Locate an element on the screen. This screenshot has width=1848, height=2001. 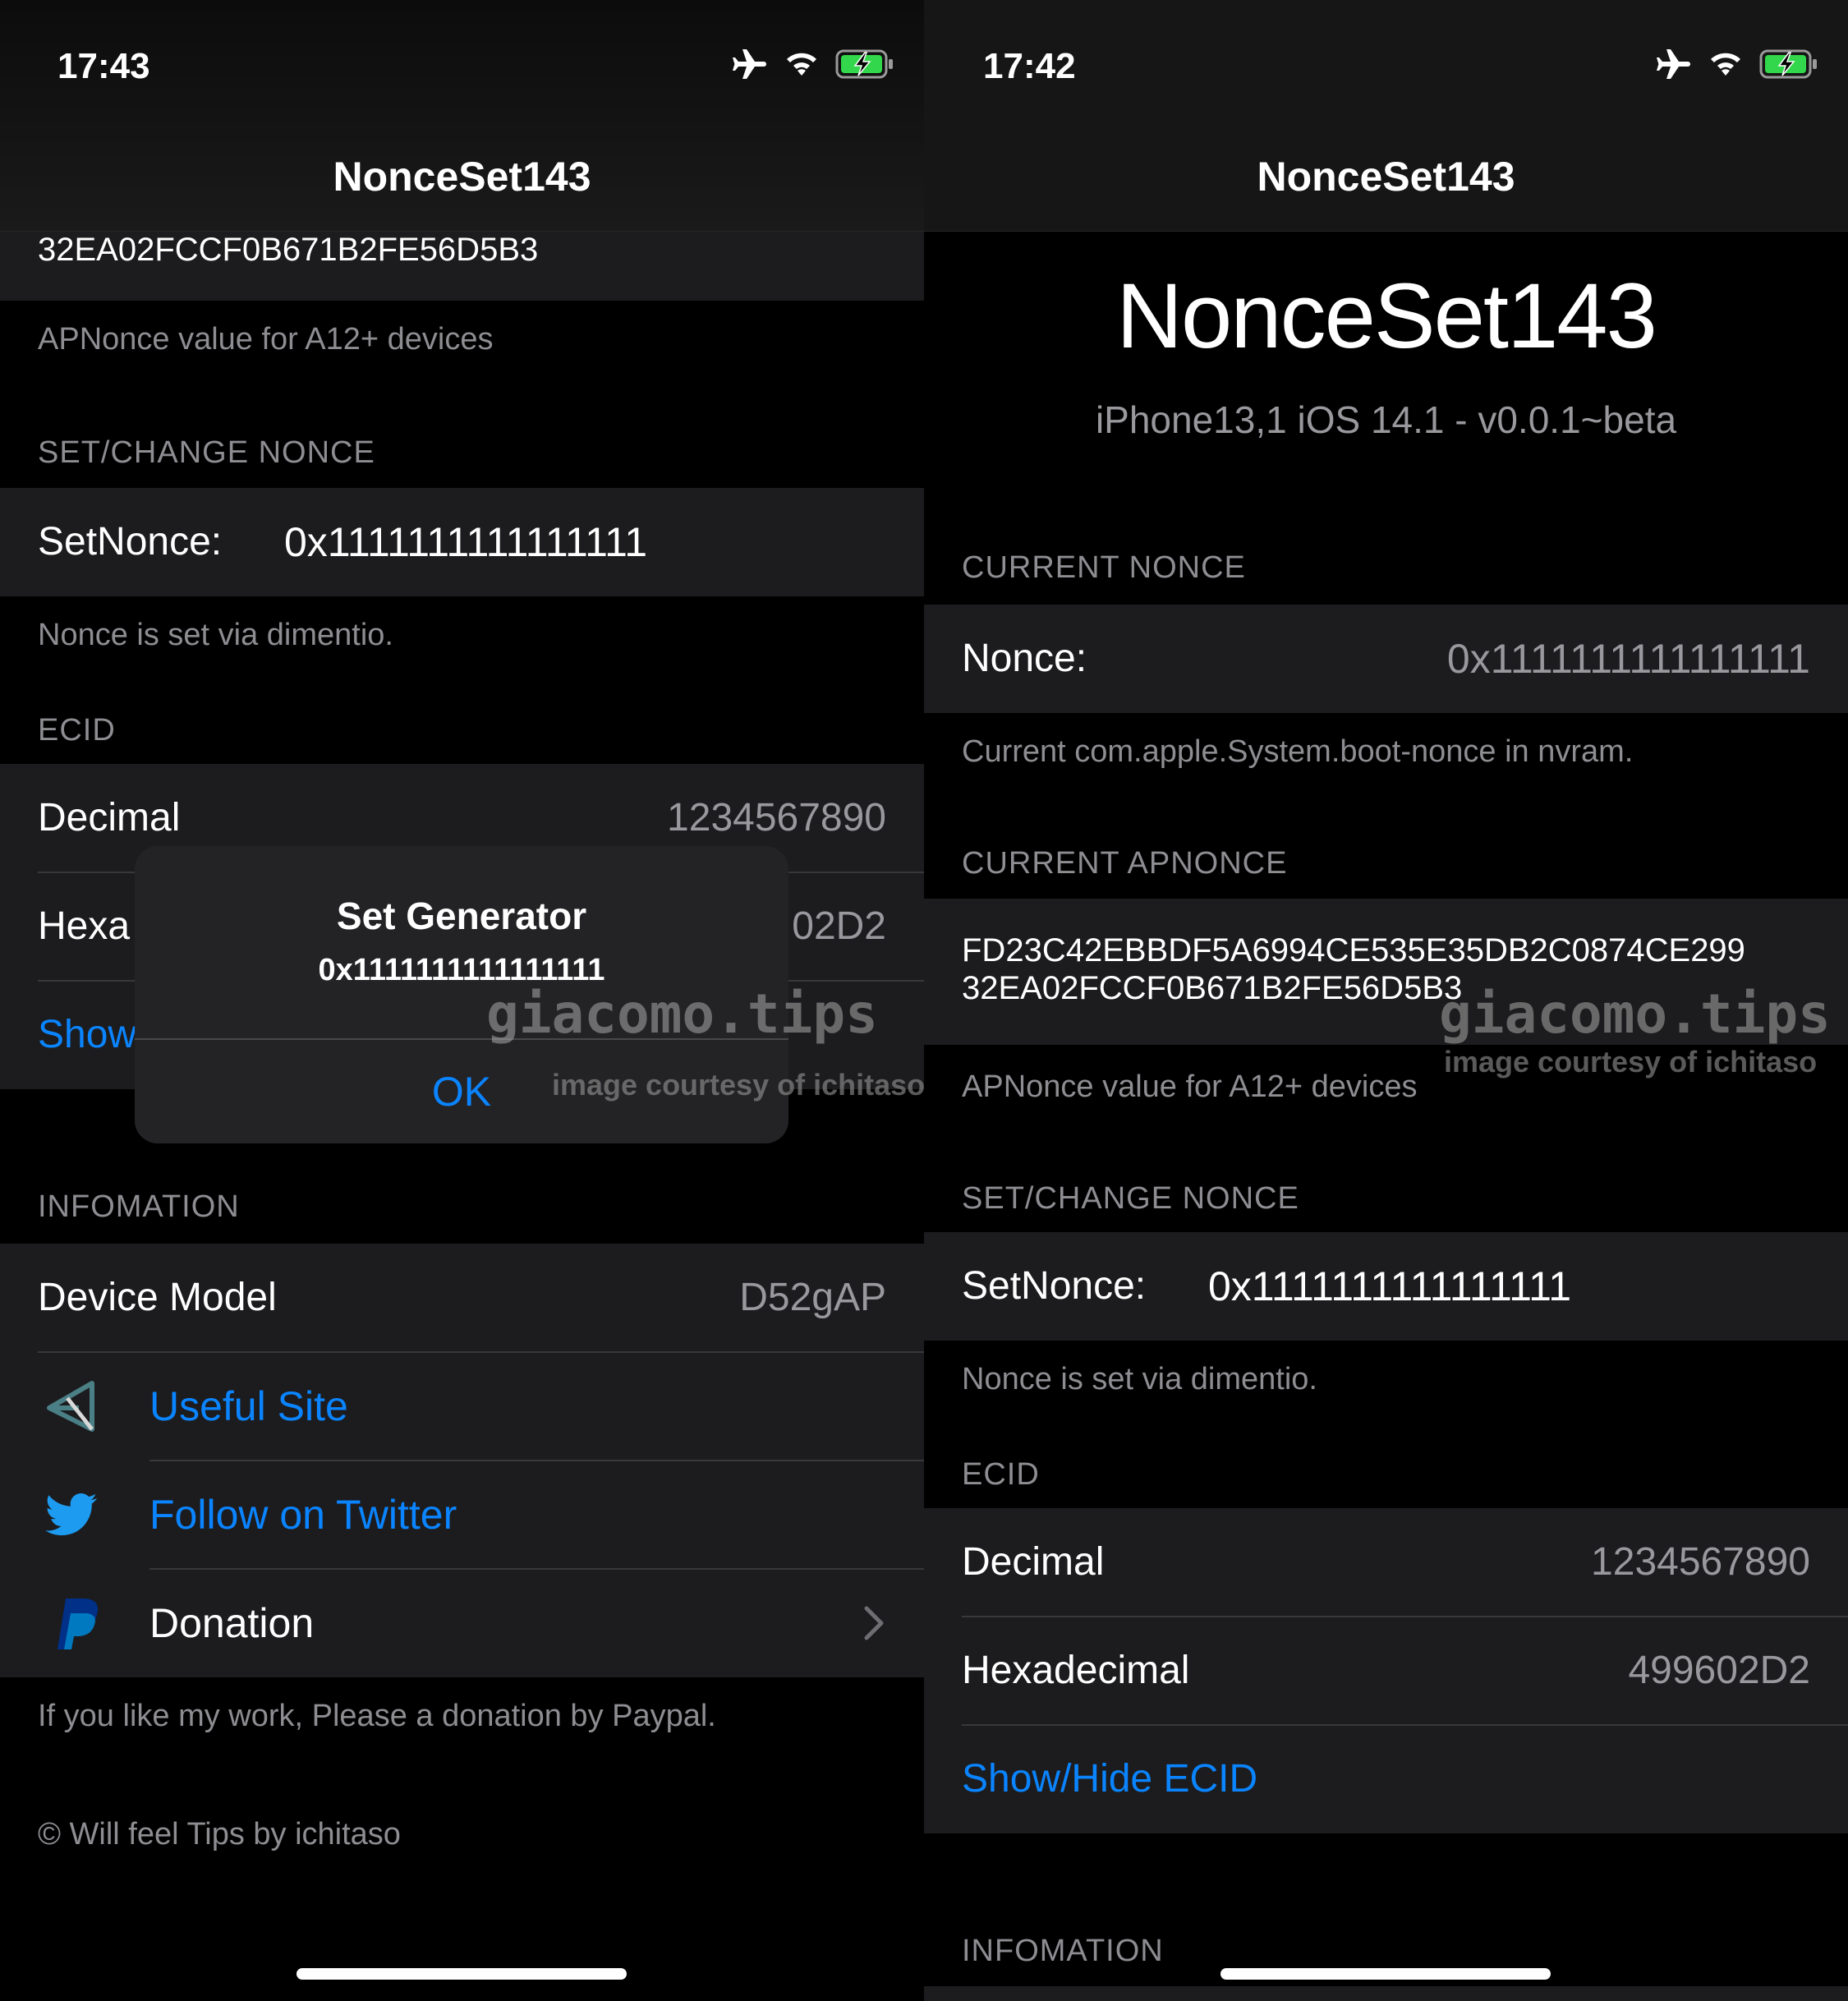
device-model-row: Device Model D52gAP is located at coordinates (462, 1298).